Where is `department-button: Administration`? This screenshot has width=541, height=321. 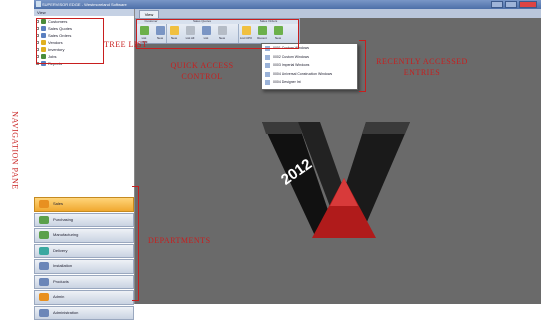
department-button: Administration is located at coordinates (84, 312).